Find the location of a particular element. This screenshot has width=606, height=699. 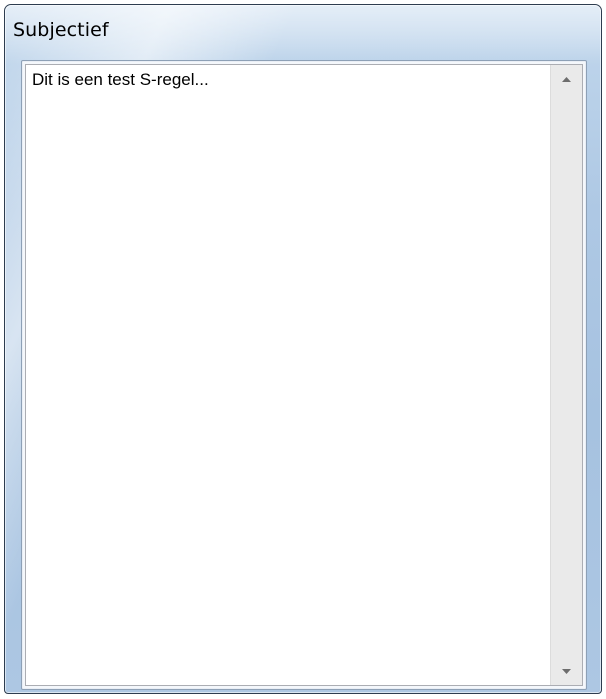

window-title: Subjectief is located at coordinates (61, 30).